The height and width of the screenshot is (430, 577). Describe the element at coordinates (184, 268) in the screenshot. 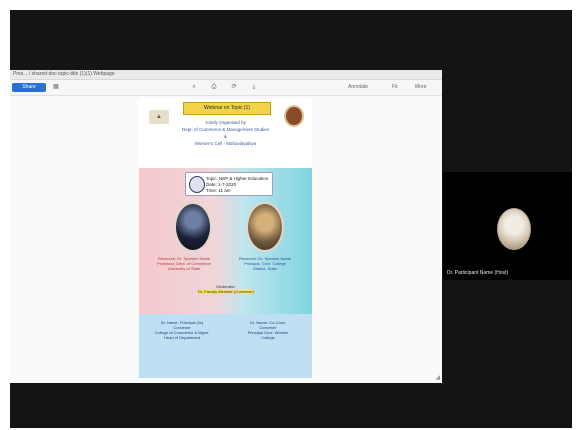

I see `speaker-line: University of State` at that location.